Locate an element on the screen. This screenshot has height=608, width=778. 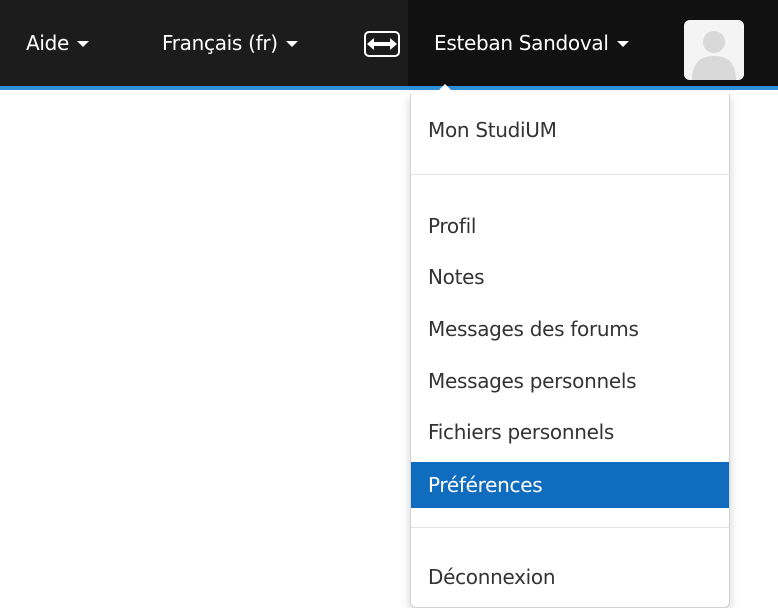
avatar is located at coordinates (714, 50).